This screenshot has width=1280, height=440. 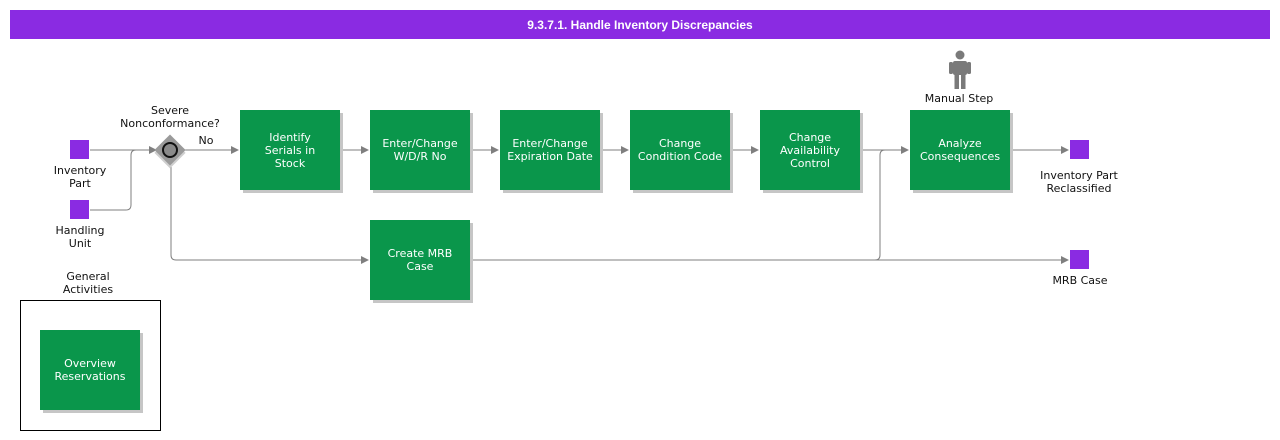 I want to click on data-object-inventory-part-reclassified, so click(x=1079, y=149).